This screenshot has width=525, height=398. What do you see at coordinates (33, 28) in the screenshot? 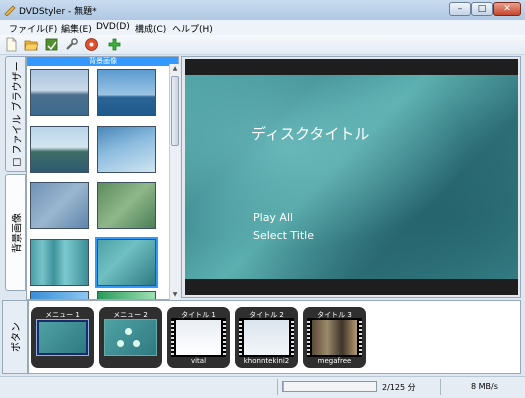
I see `menu-file: ファイル(F)` at bounding box center [33, 28].